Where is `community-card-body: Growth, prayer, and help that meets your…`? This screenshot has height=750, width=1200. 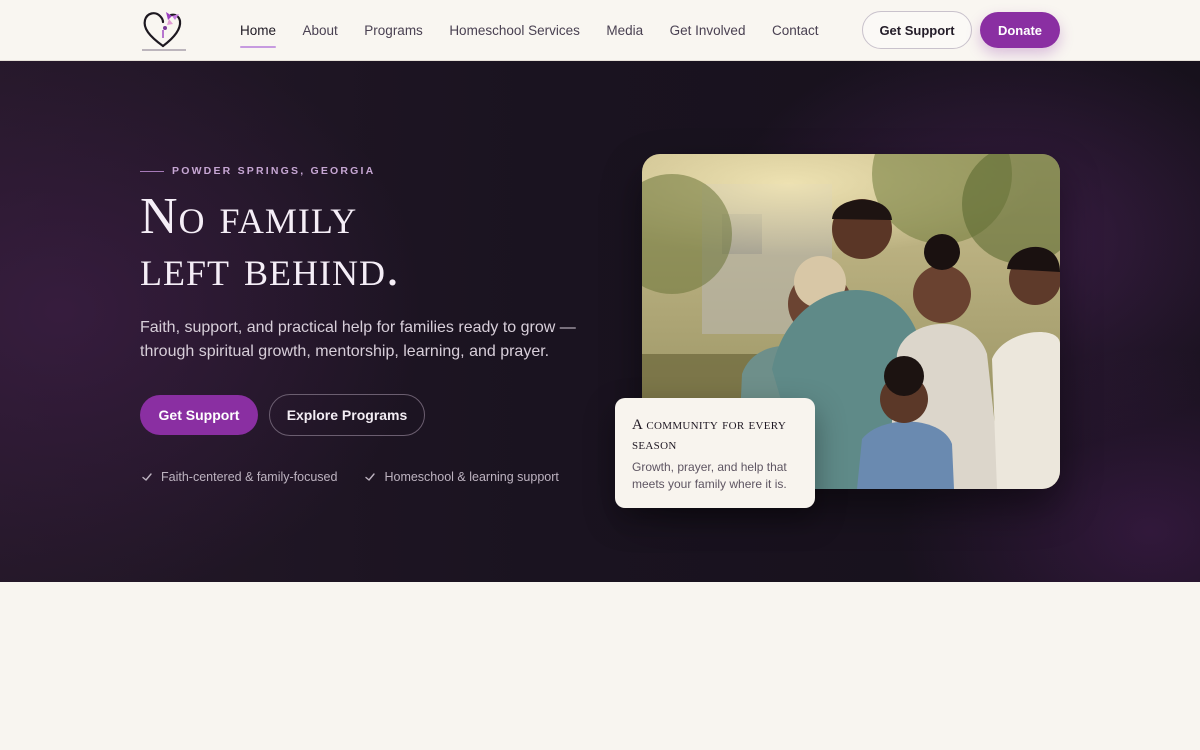 community-card-body: Growth, prayer, and help that meets your… is located at coordinates (709, 475).